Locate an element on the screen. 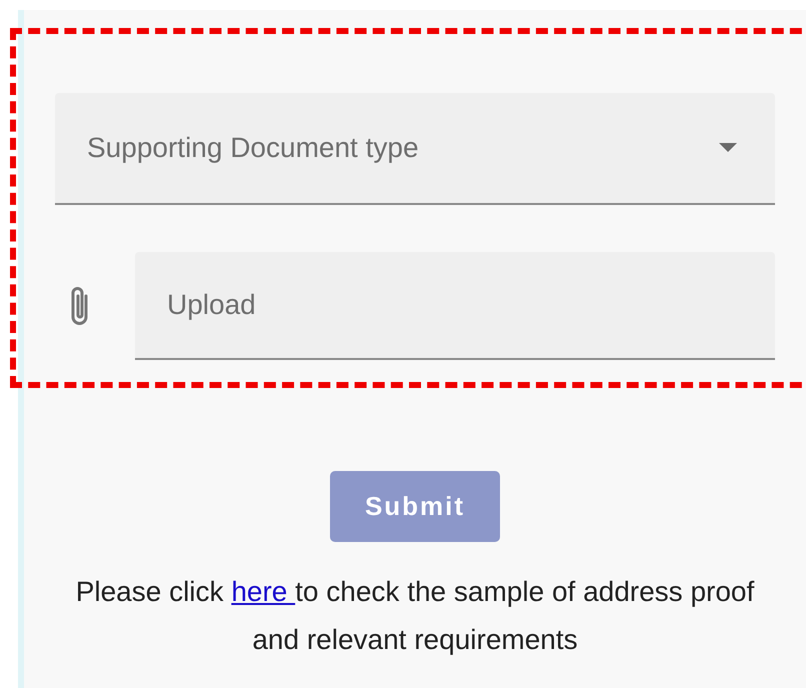 This screenshot has width=806, height=688. document-type-dropdown: Supporting Document type is located at coordinates (415, 149).